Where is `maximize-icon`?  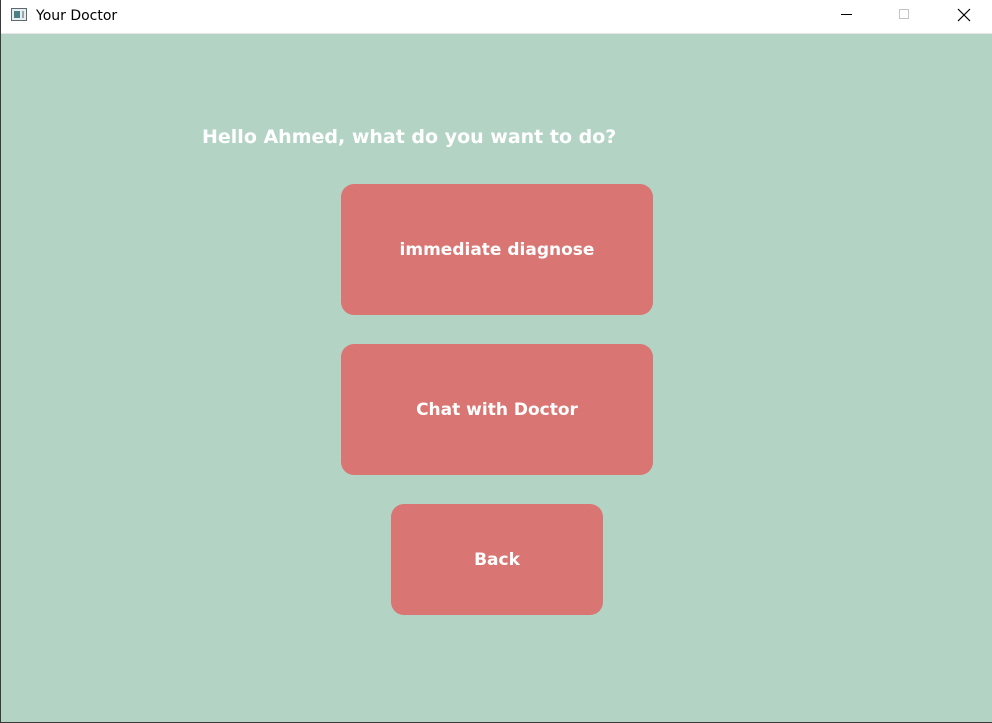
maximize-icon is located at coordinates (904, 14).